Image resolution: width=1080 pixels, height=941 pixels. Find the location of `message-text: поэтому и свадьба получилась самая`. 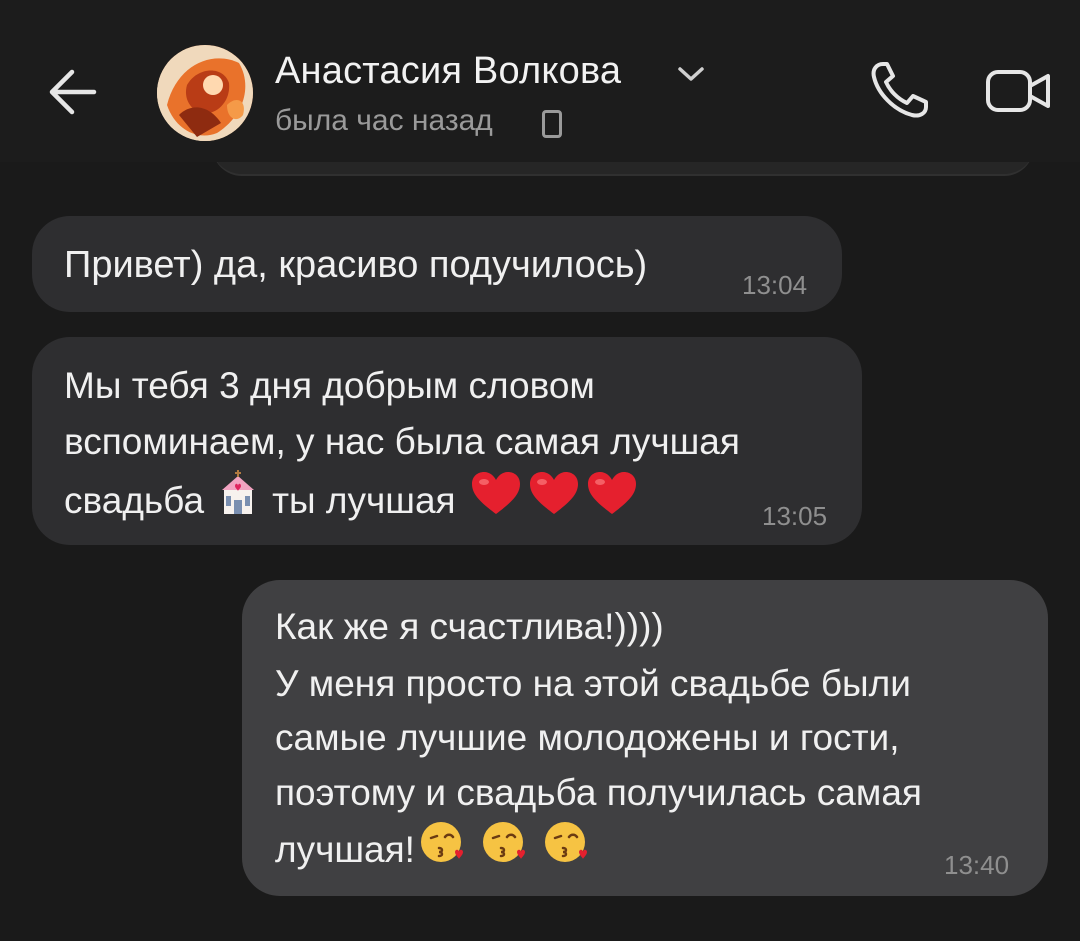

message-text: поэтому и свадьба получилась самая is located at coordinates (598, 792).